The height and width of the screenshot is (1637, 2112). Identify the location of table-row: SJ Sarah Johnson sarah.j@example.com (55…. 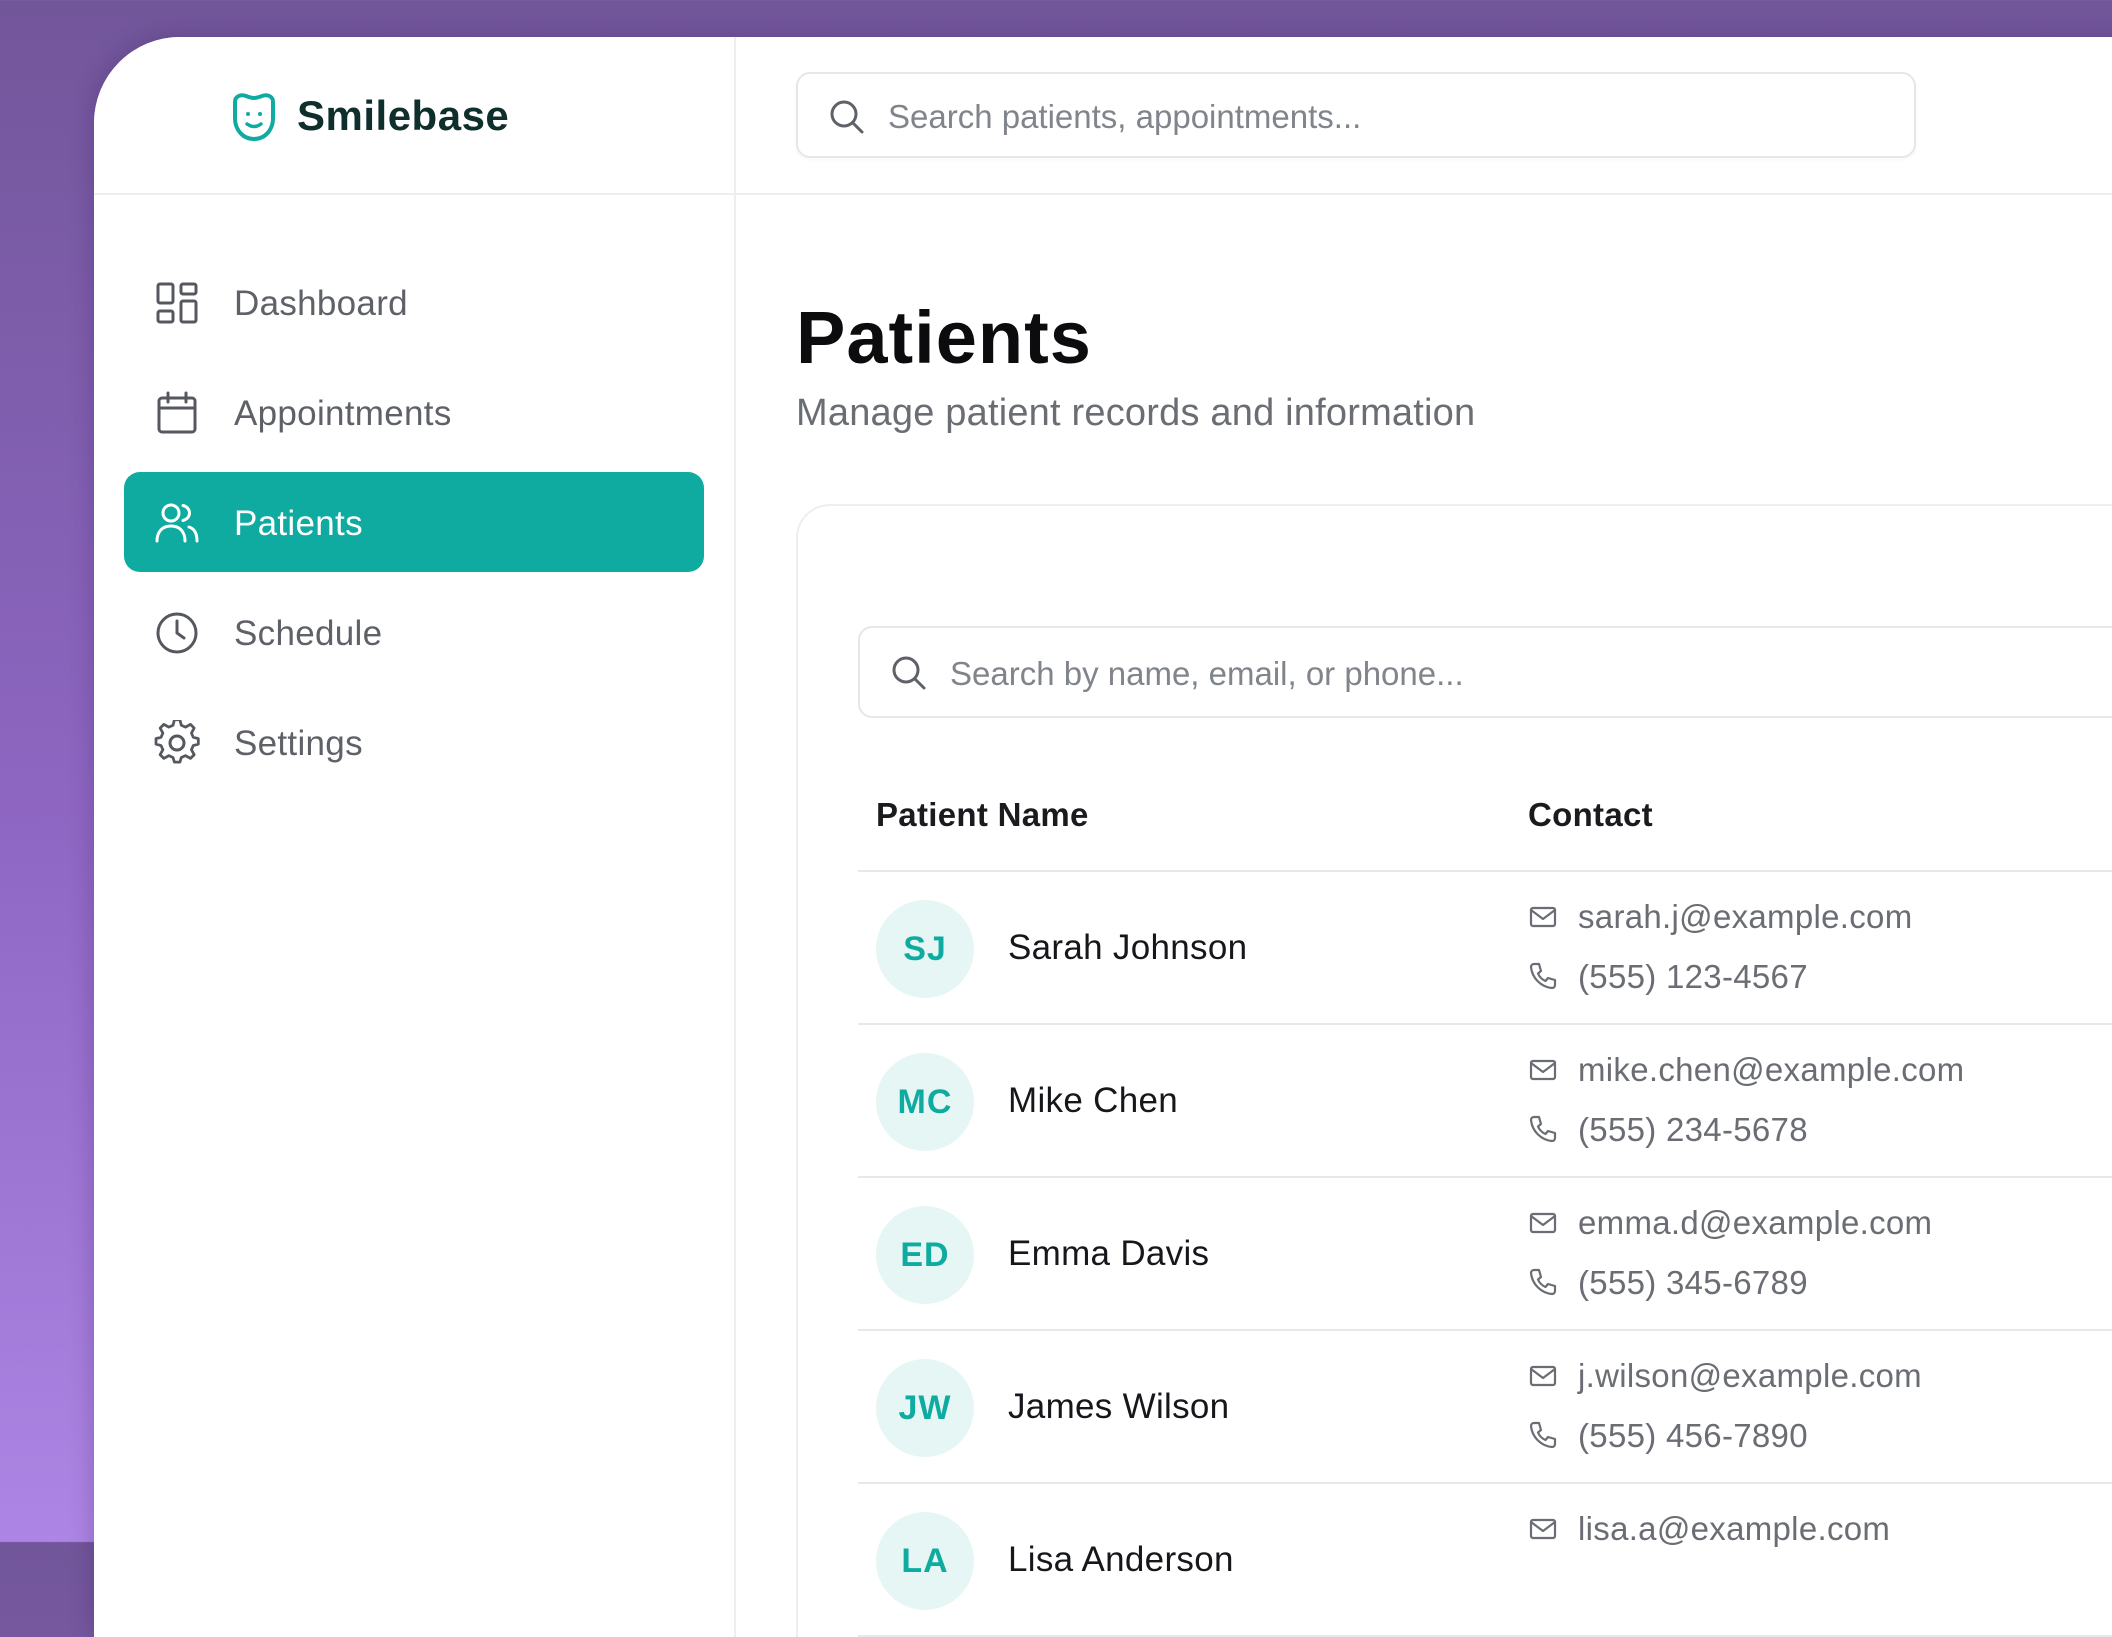
(1485, 948).